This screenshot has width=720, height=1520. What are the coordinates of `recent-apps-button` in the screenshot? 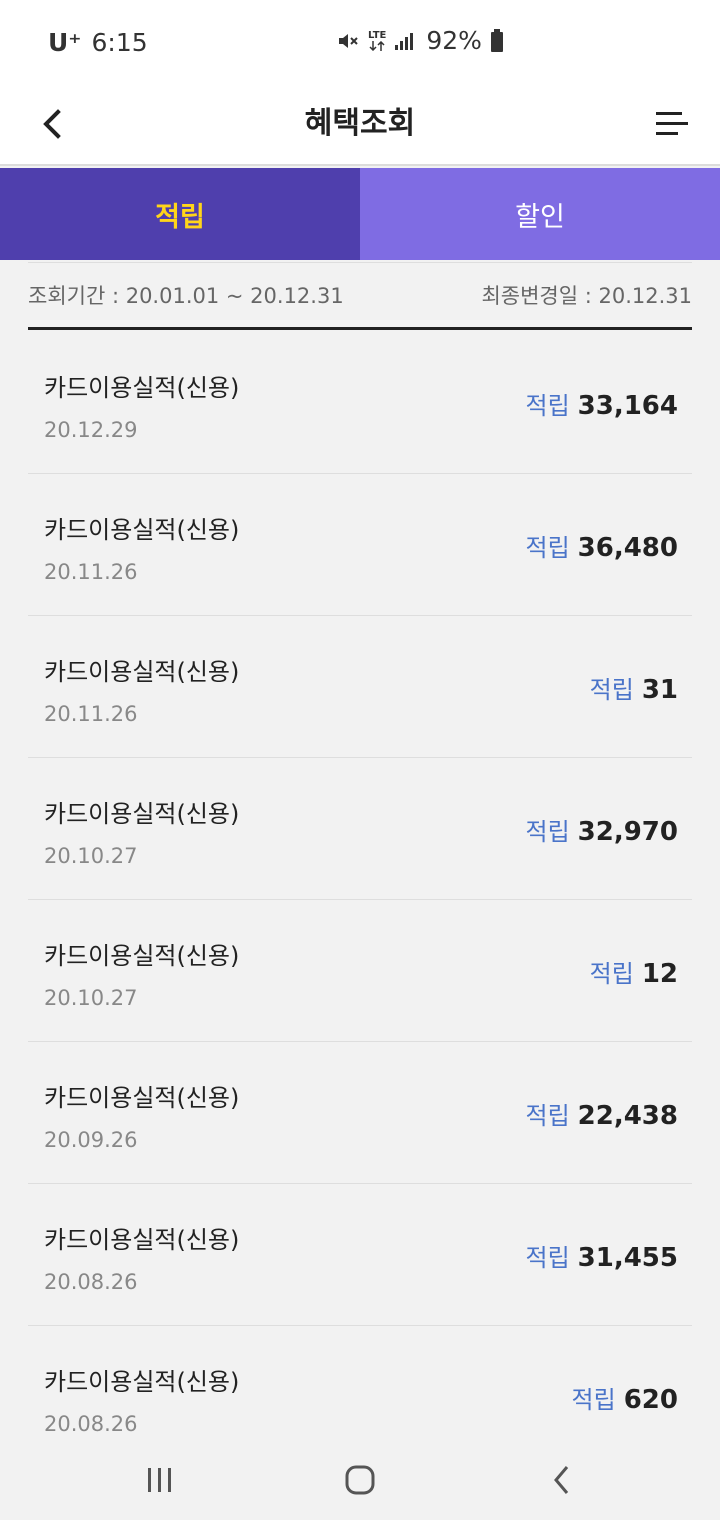 It's located at (160, 1480).